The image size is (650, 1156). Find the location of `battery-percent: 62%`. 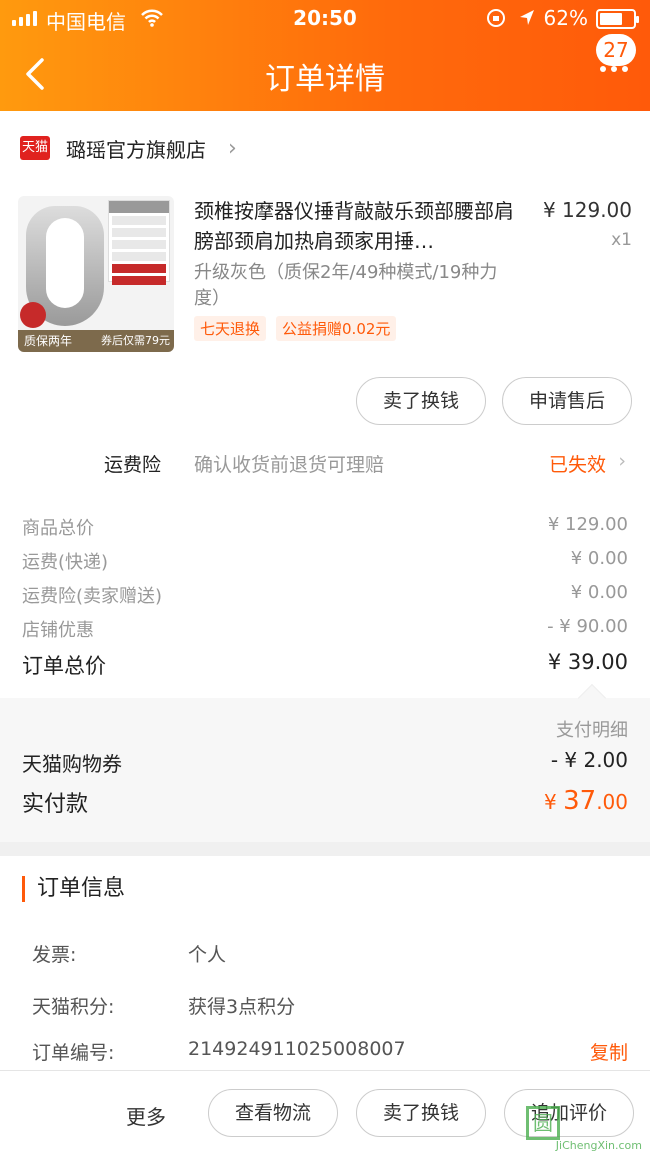

battery-percent: 62% is located at coordinates (565, 18).